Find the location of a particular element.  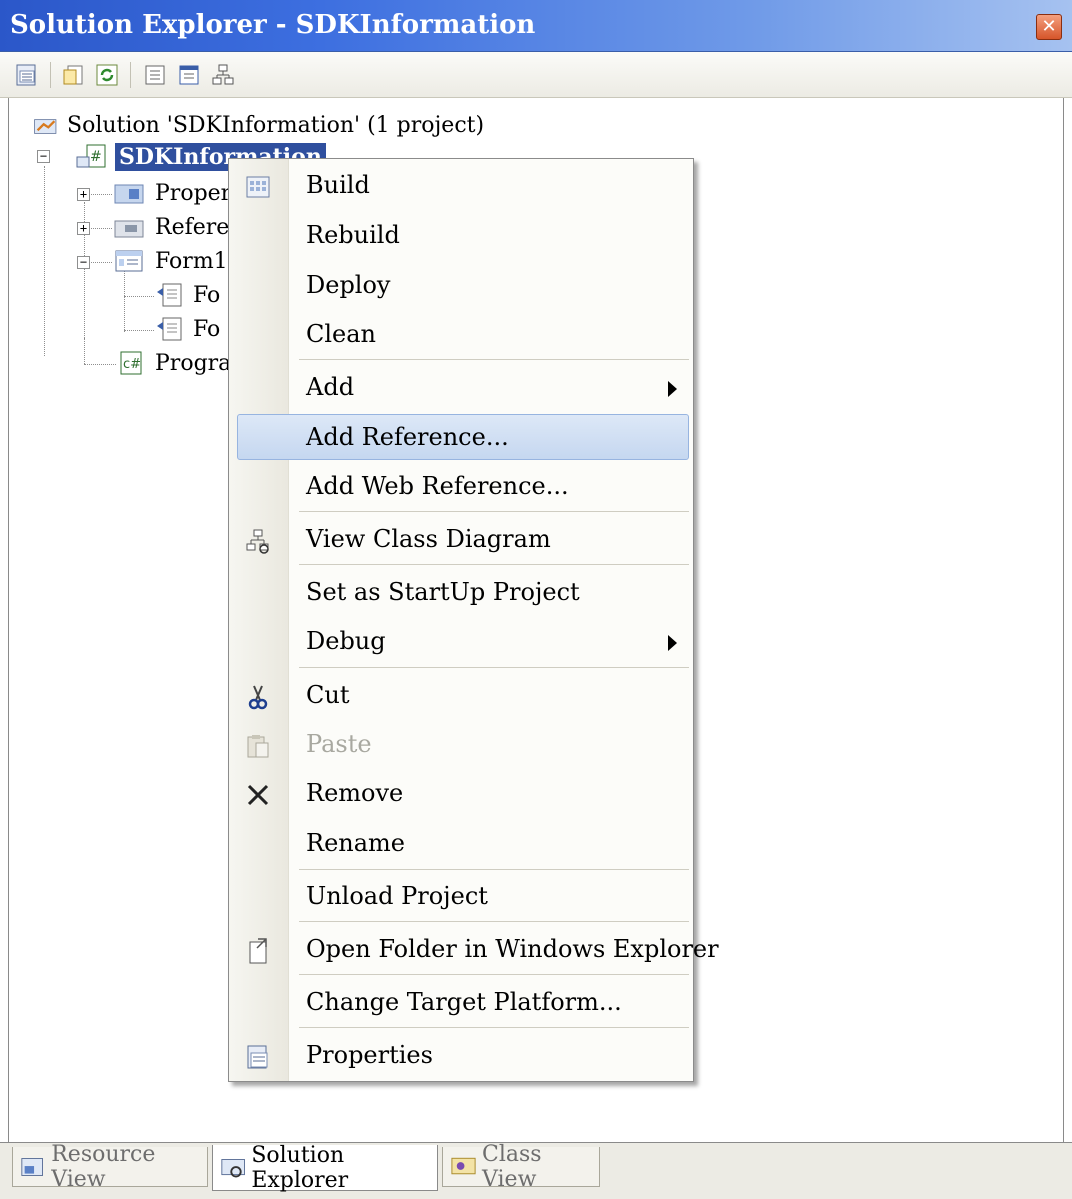

menu-item-add: Add is located at coordinates (462, 388).